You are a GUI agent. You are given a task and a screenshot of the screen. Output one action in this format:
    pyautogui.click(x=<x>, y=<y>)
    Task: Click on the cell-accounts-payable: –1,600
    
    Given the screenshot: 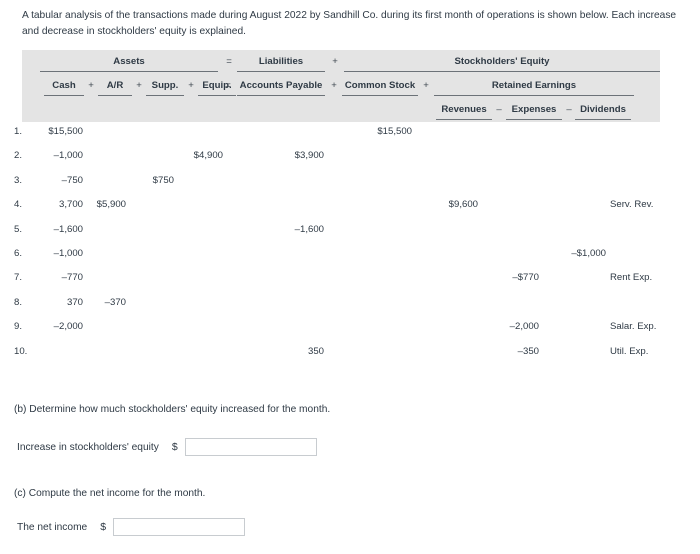 What is the action you would take?
    pyautogui.click(x=309, y=229)
    